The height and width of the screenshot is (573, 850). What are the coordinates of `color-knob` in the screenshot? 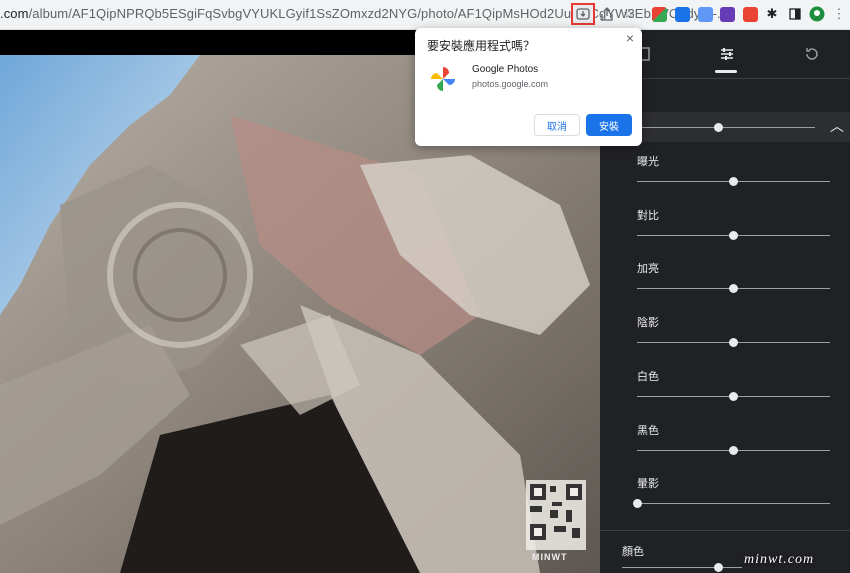 It's located at (718, 567).